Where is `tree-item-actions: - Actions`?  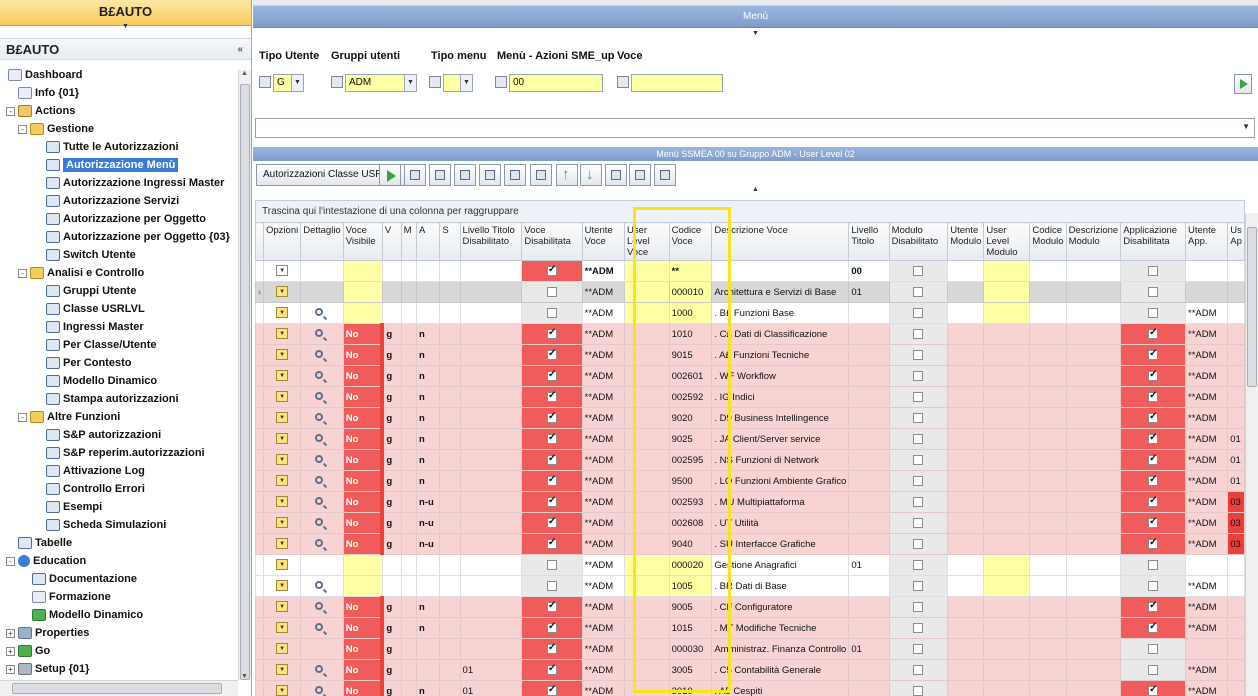 tree-item-actions: - Actions is located at coordinates (40, 111).